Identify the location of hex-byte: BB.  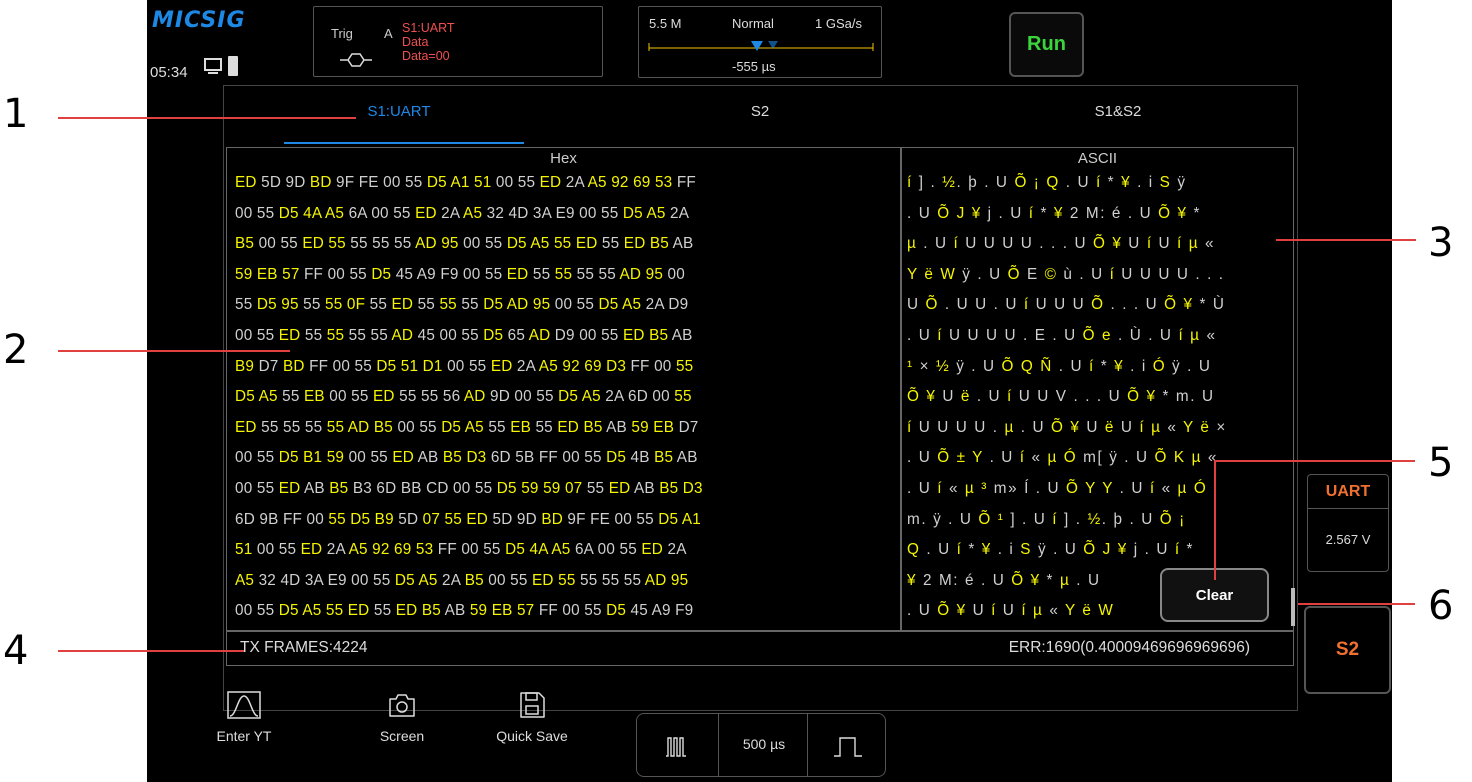
(413, 488).